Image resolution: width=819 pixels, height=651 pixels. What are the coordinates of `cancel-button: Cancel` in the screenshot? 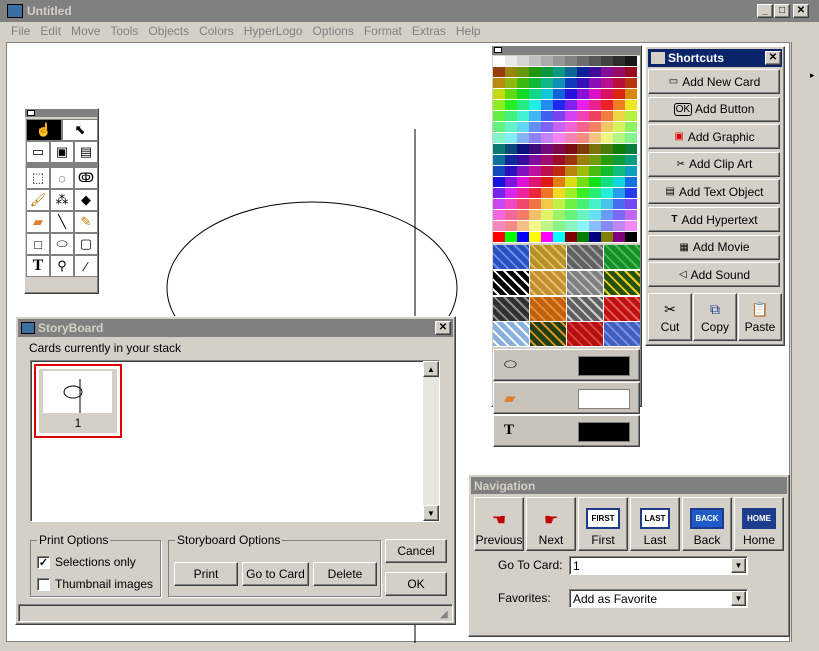 It's located at (416, 551).